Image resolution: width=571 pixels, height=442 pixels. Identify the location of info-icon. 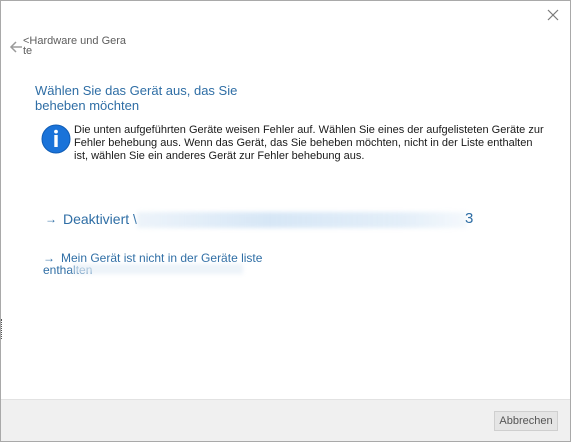
(56, 139).